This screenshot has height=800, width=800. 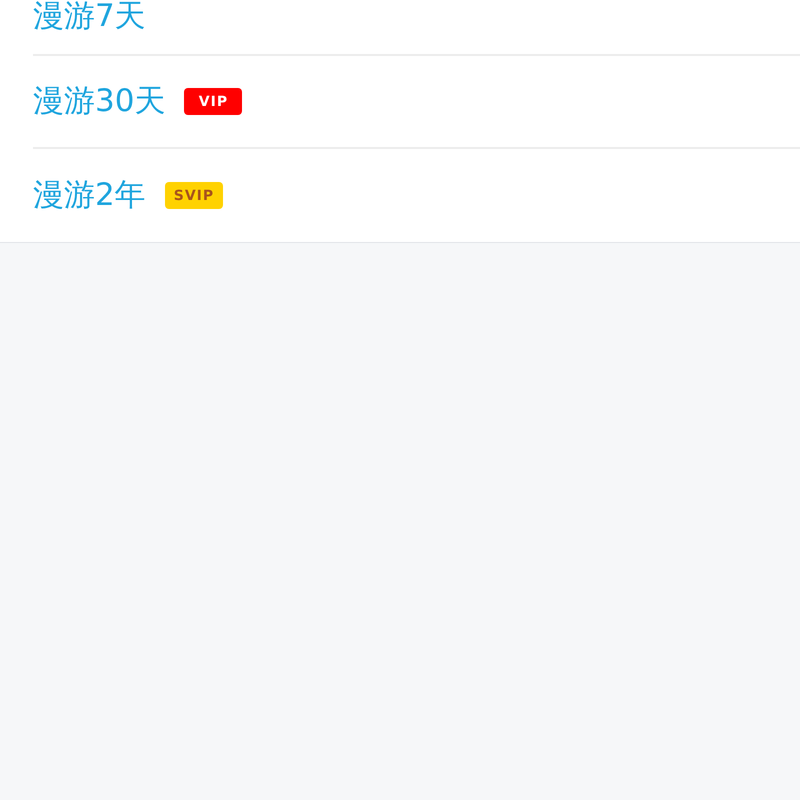 What do you see at coordinates (89, 16) in the screenshot?
I see `item-label: 漫游7天` at bounding box center [89, 16].